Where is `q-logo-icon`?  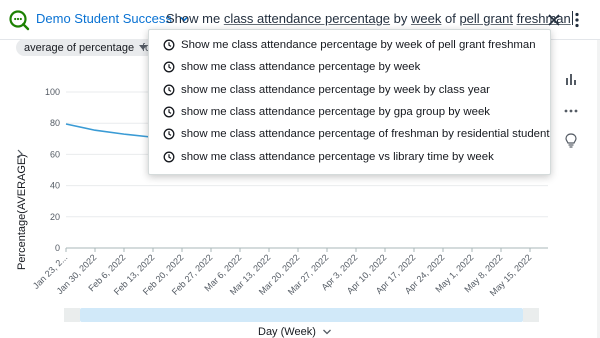 q-logo-icon is located at coordinates (19, 20).